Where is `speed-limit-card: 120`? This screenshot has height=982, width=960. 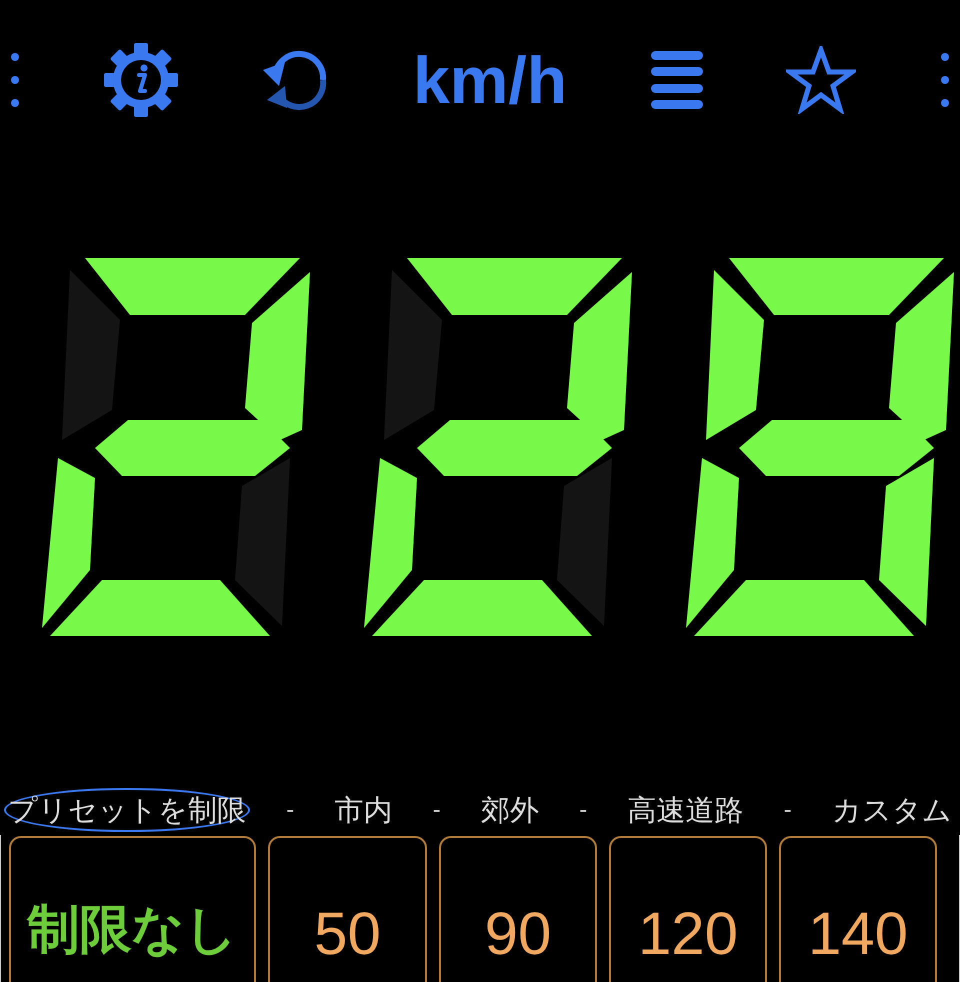 speed-limit-card: 120 is located at coordinates (688, 909).